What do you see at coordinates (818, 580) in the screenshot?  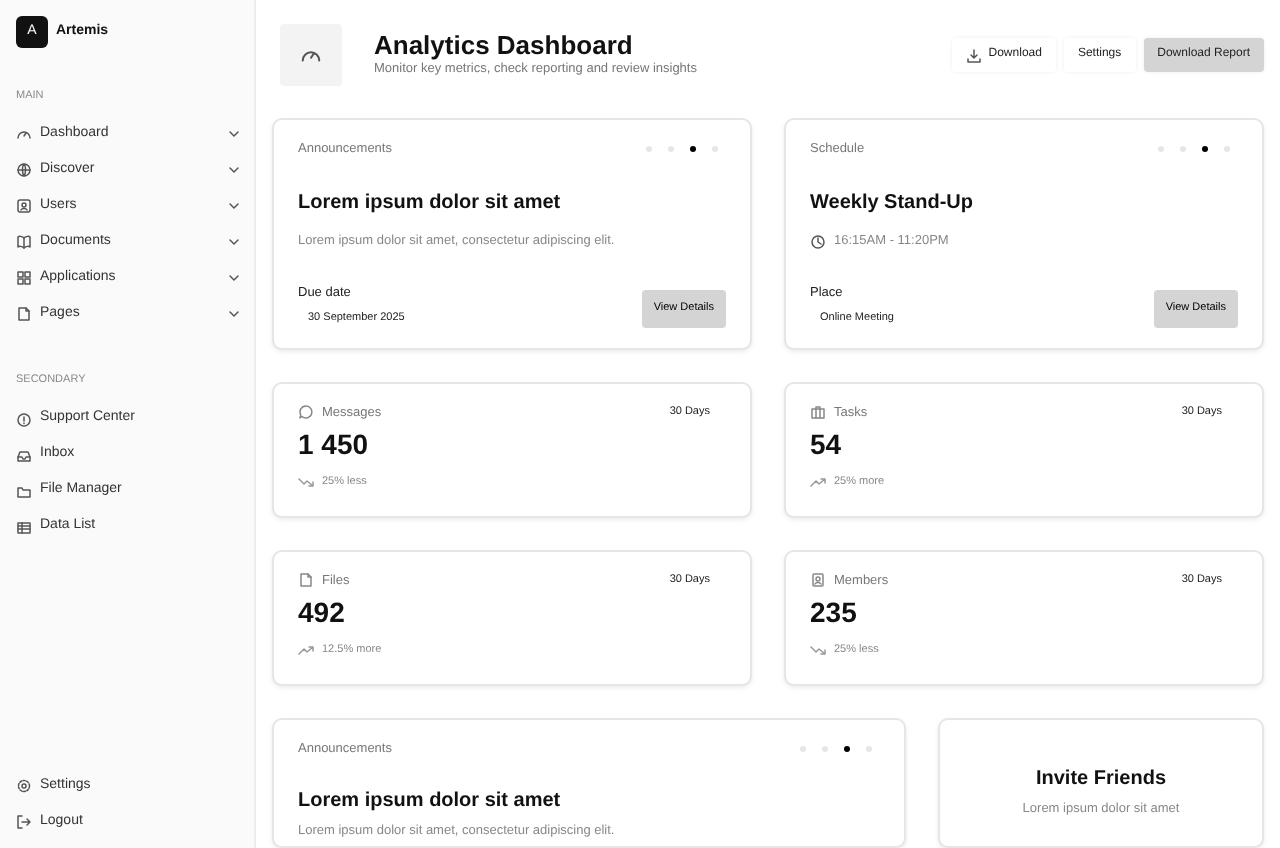 I see `id-badge-icon` at bounding box center [818, 580].